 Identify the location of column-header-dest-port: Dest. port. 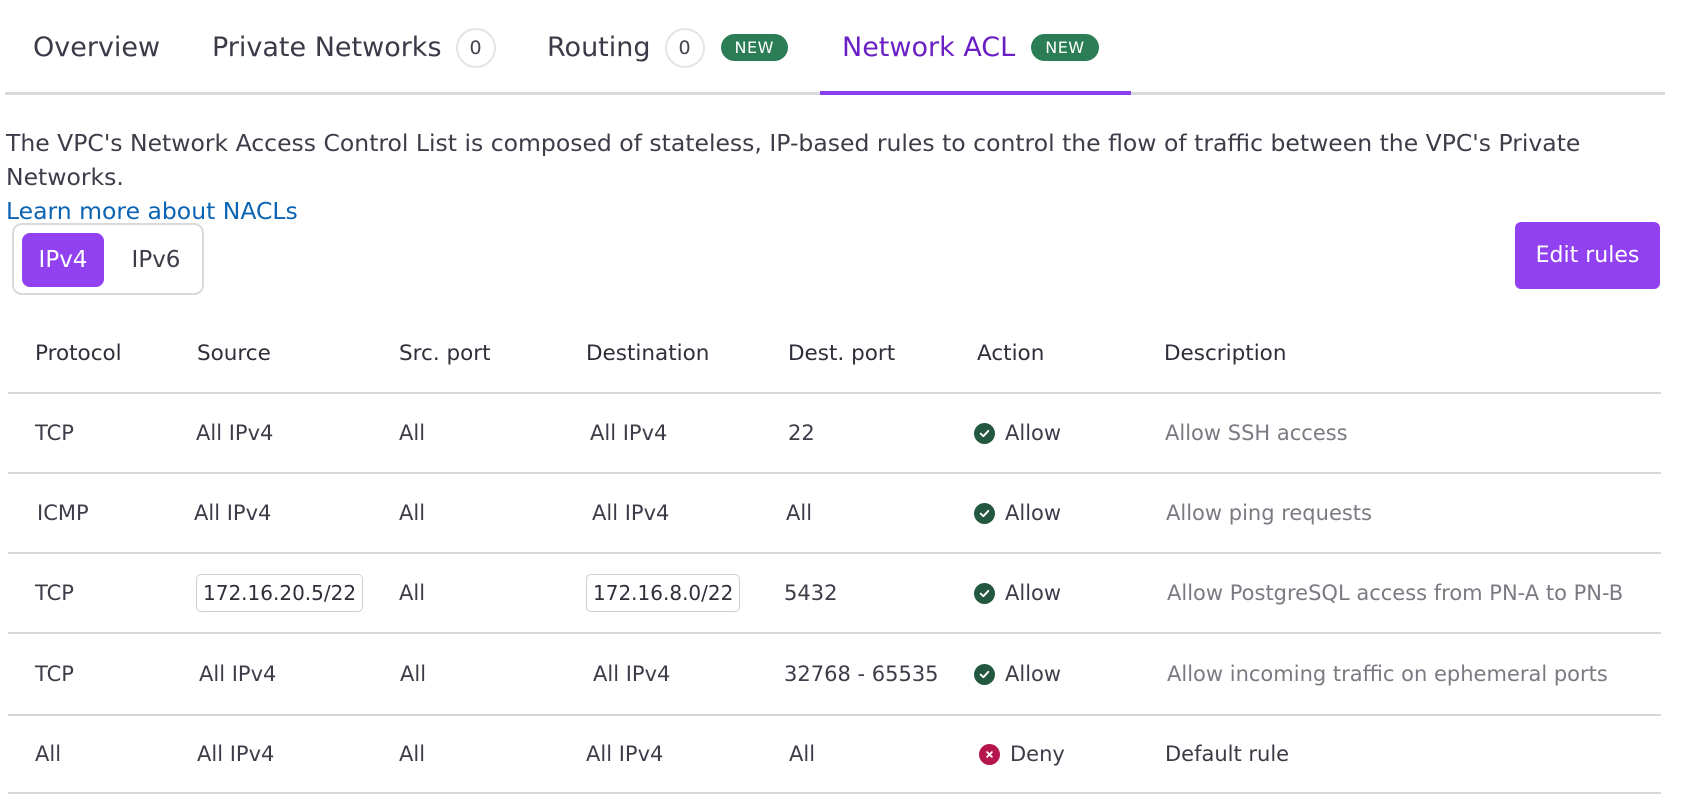
(842, 353).